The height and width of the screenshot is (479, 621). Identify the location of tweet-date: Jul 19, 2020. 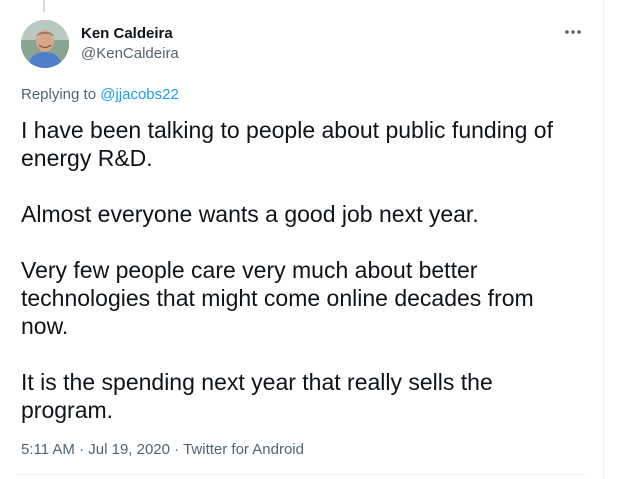
(129, 449).